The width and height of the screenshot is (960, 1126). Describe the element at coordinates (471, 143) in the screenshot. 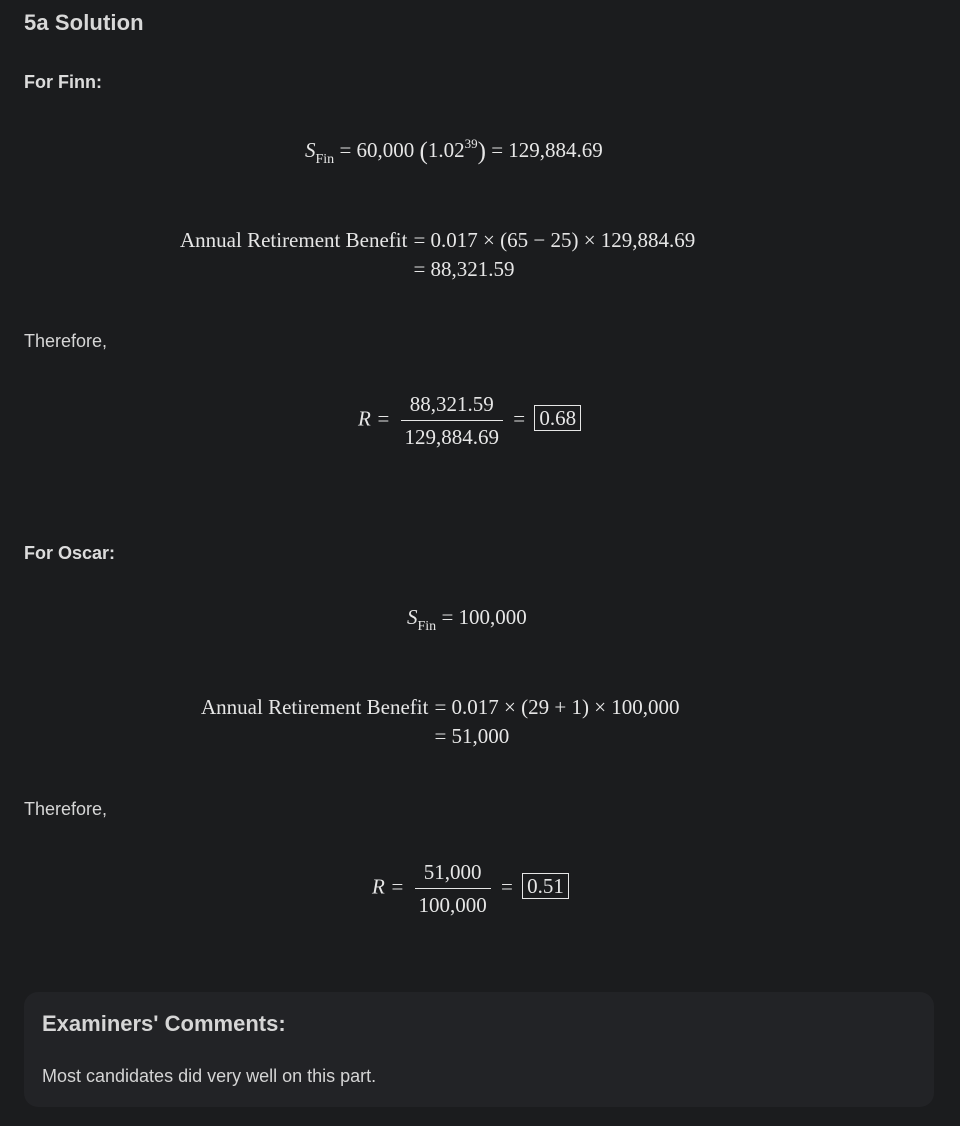

I see `finn-s-exp: 39` at that location.